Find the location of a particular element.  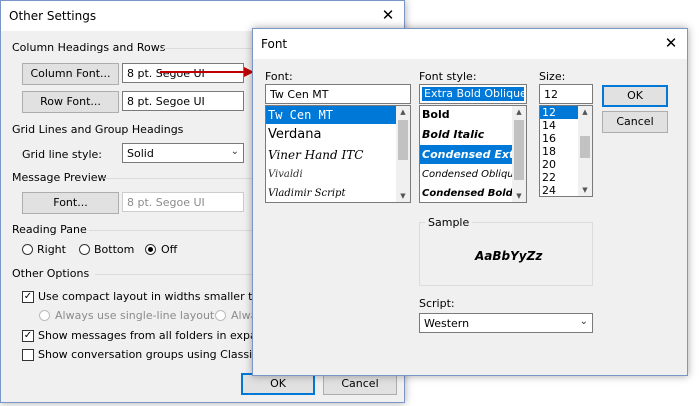

radio-off is located at coordinates (150, 249).